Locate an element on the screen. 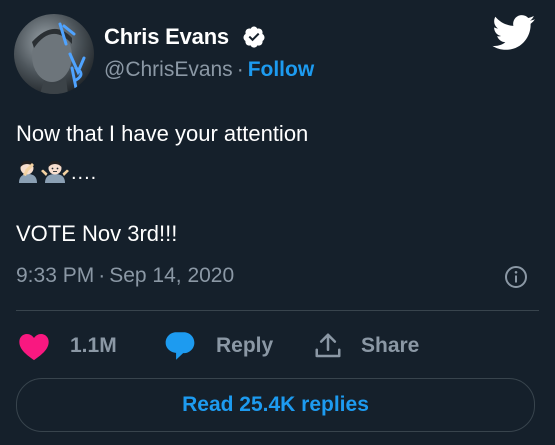 This screenshot has width=555, height=445. author-handle: @ChrisEvans is located at coordinates (168, 69).